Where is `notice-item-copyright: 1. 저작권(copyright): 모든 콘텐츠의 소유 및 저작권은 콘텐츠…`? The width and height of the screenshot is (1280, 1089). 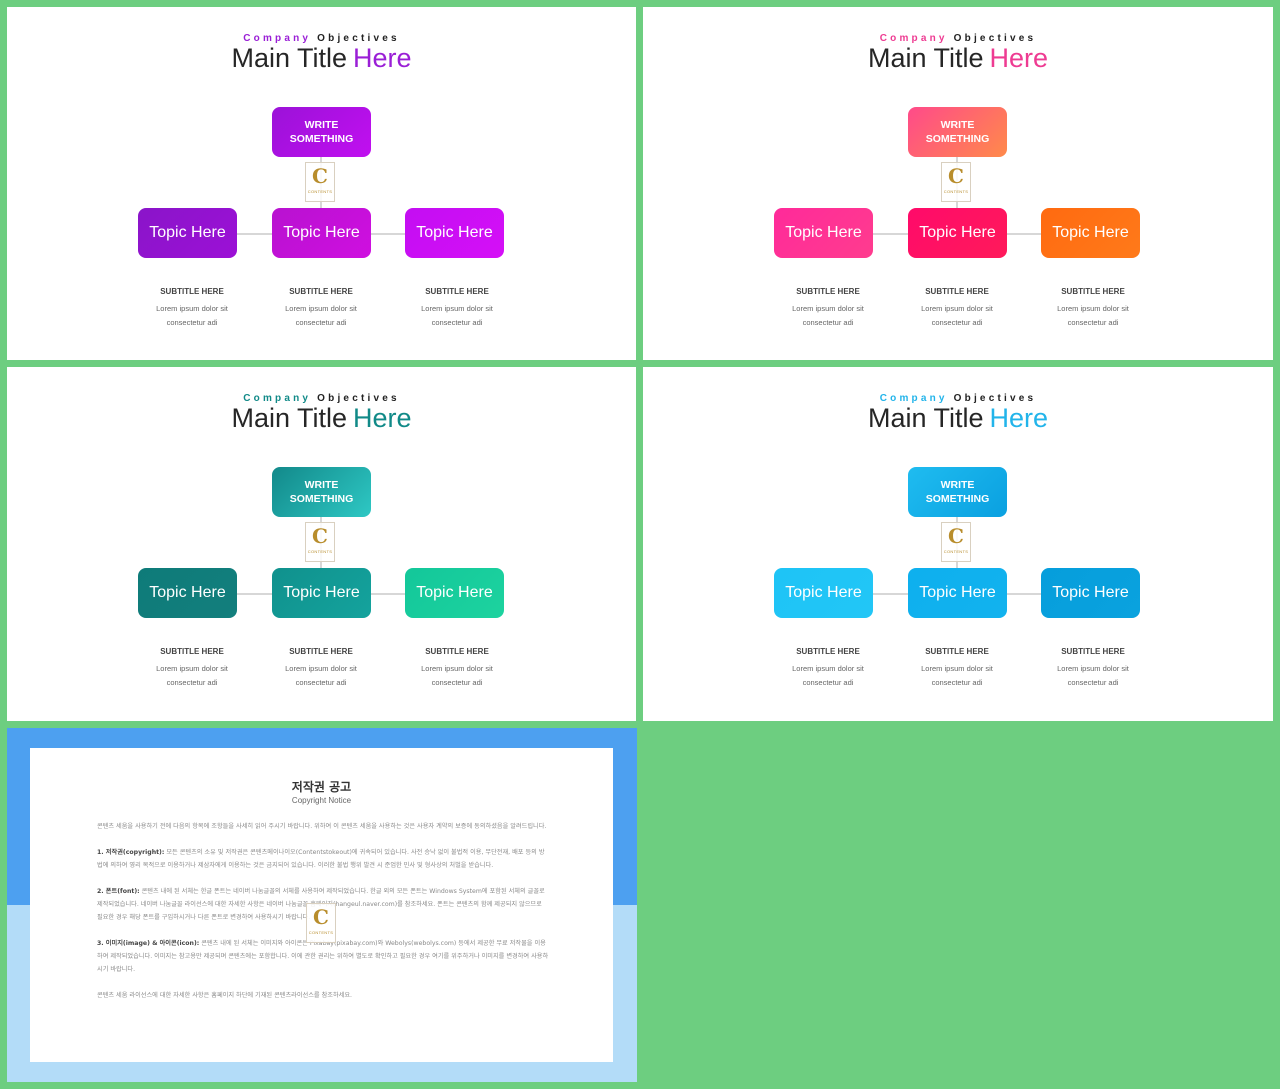 notice-item-copyright: 1. 저작권(copyright): 모든 콘텐츠의 소유 및 저작권은 콘텐츠… is located at coordinates (321, 859).